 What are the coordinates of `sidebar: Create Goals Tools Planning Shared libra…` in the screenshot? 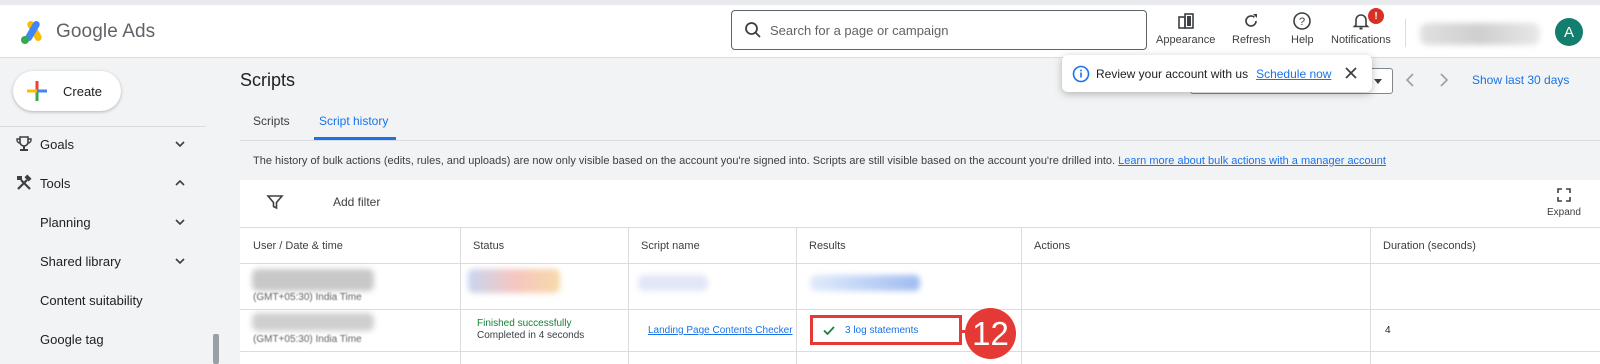 It's located at (111, 211).